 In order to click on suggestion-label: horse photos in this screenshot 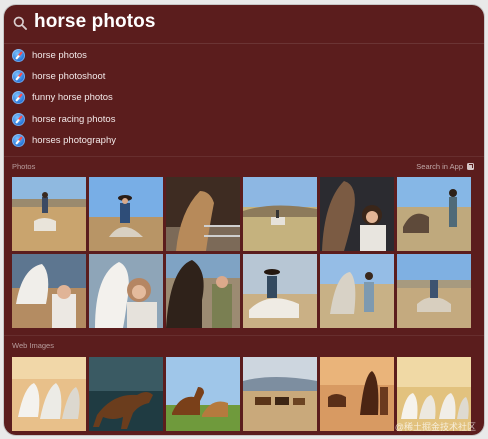, I will do `click(59, 56)`.